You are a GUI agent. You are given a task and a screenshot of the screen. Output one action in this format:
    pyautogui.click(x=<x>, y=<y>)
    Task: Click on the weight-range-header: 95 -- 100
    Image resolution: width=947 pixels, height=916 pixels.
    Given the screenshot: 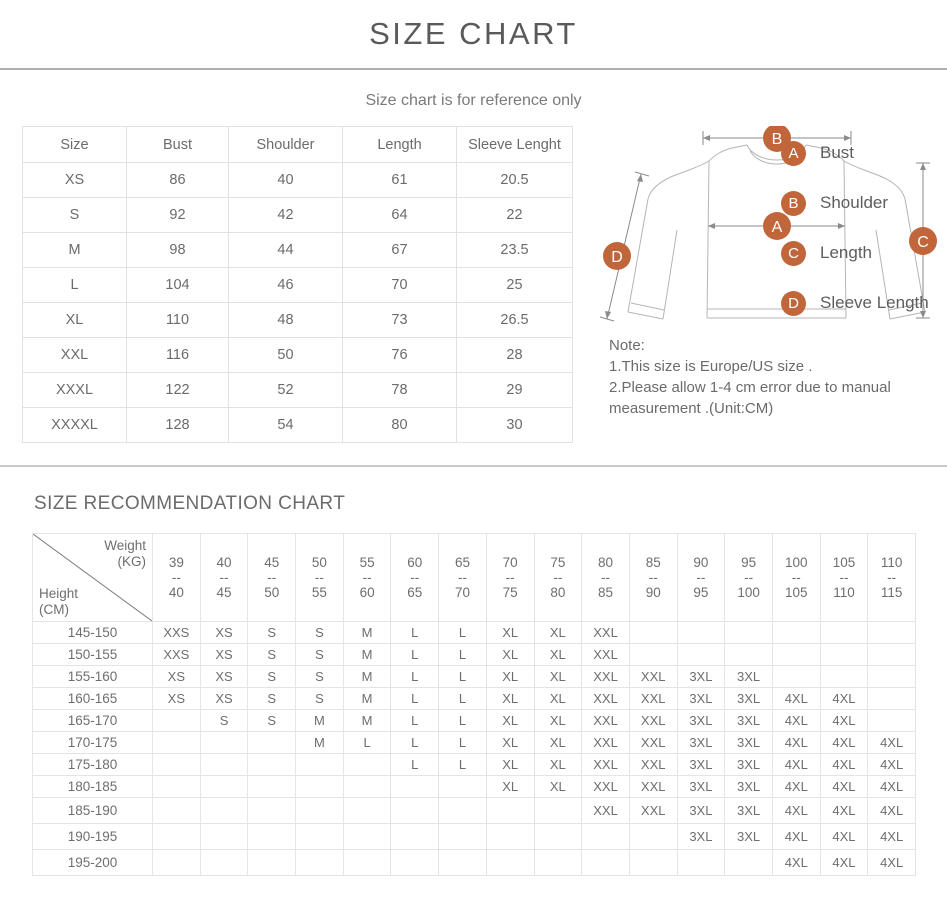 What is the action you would take?
    pyautogui.click(x=748, y=577)
    